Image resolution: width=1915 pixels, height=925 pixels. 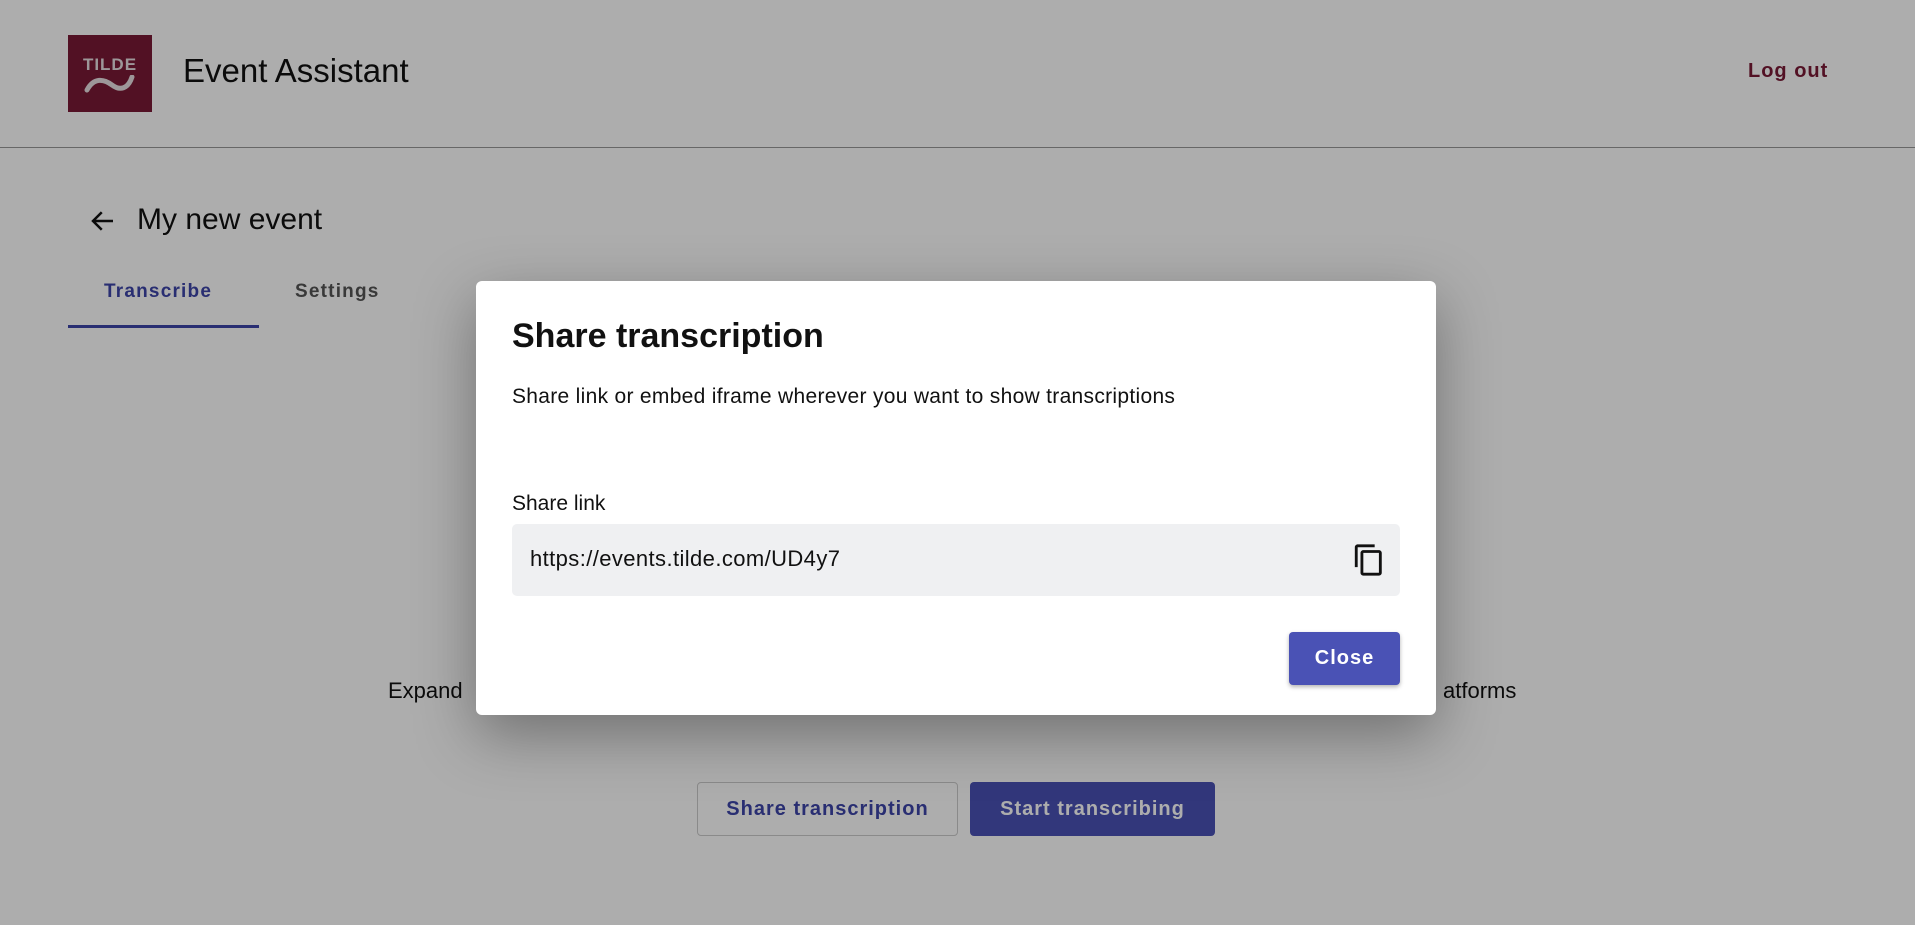 I want to click on share-link-label: Share link, so click(x=559, y=503).